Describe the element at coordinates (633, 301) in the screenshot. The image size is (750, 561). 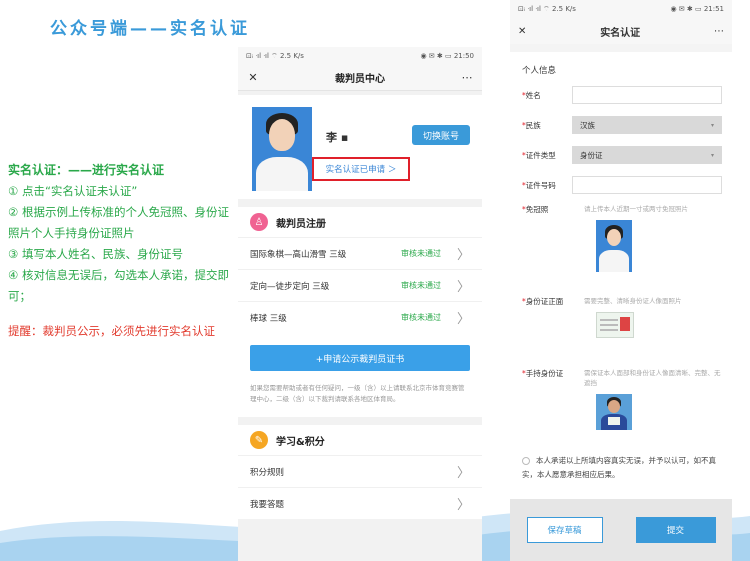
I see `id-front-hint: 需要完整、清晰身份证人像面照片` at that location.